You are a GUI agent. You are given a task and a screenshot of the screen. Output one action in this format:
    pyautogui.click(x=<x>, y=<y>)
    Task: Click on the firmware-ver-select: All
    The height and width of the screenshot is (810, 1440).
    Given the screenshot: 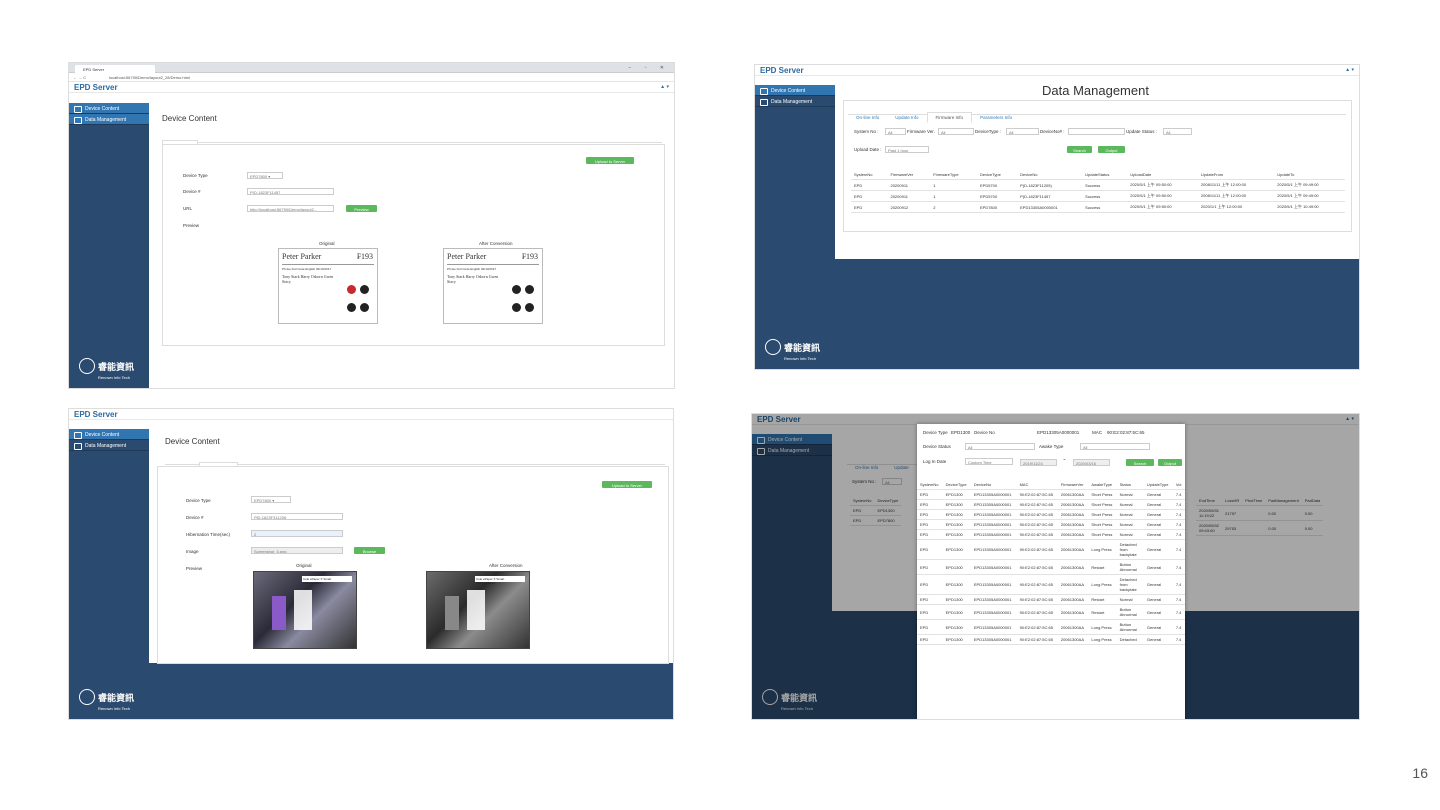 What is the action you would take?
    pyautogui.click(x=956, y=131)
    